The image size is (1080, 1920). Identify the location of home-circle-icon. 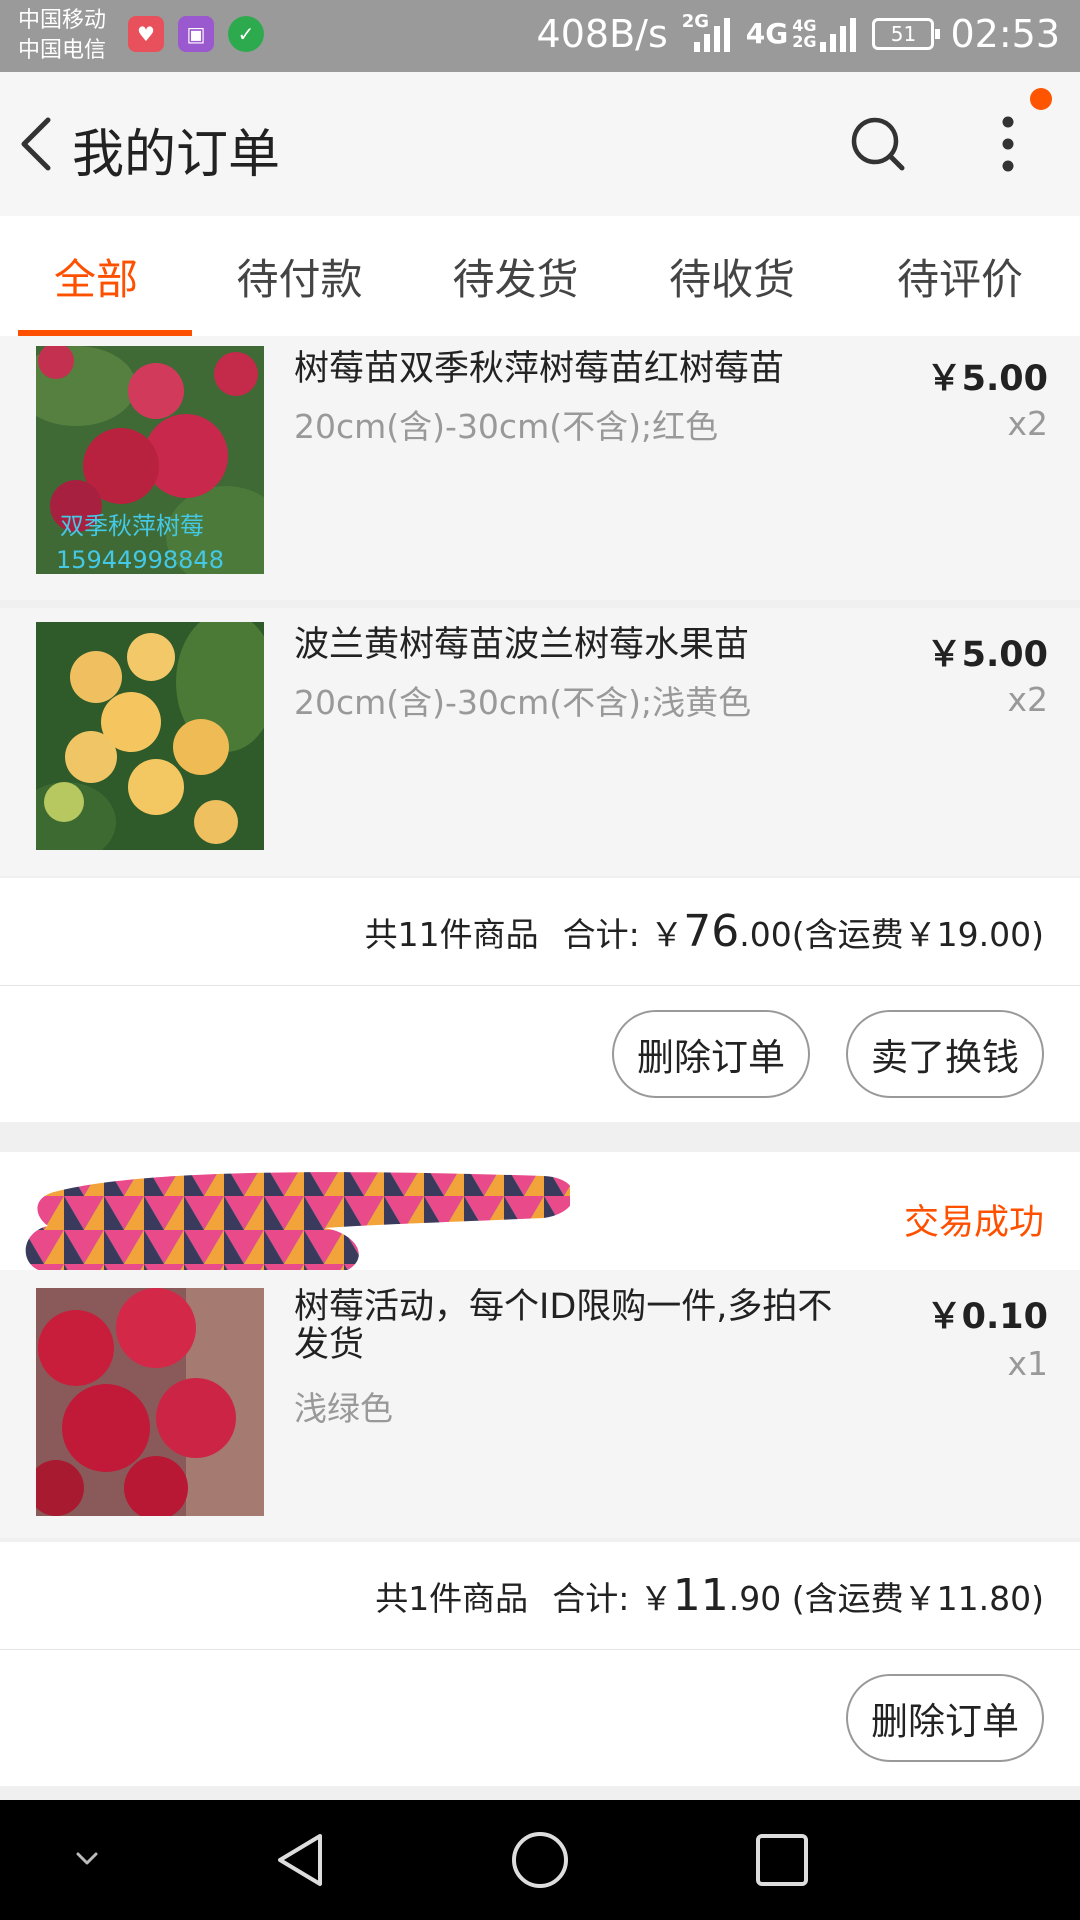
(540, 1860).